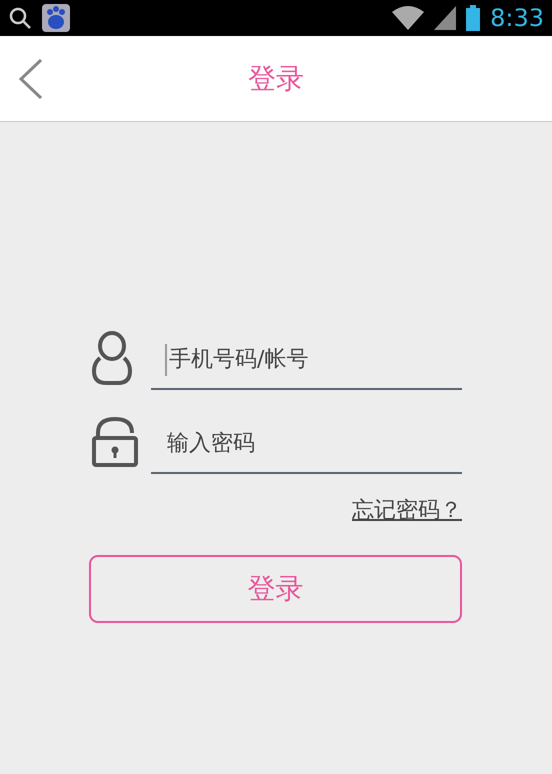 Image resolution: width=552 pixels, height=774 pixels. Describe the element at coordinates (408, 18) in the screenshot. I see `wifi-icon` at that location.